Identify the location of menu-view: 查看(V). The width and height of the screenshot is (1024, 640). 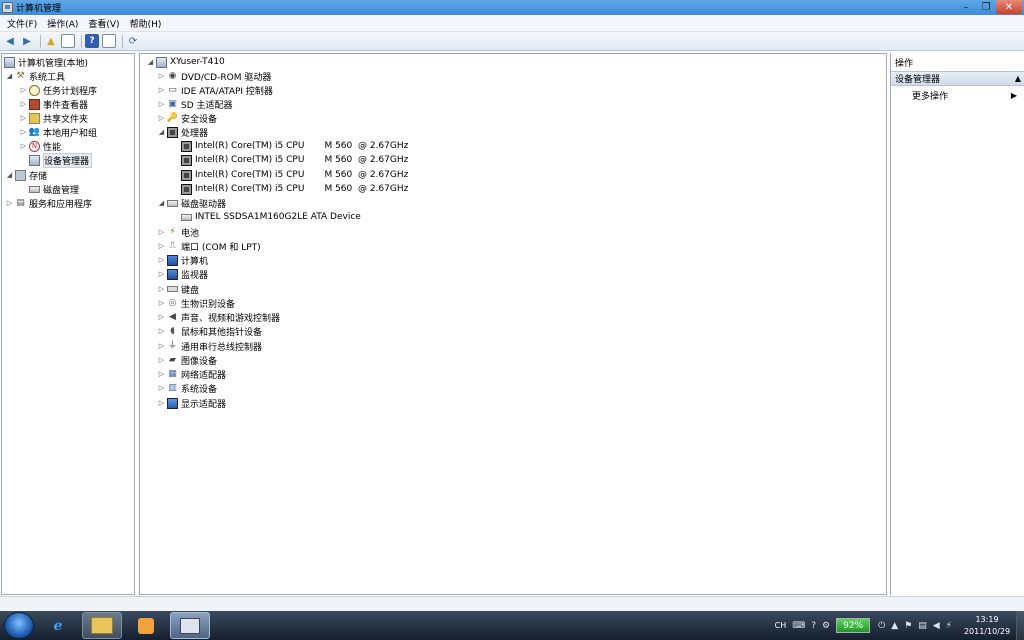
(103, 23).